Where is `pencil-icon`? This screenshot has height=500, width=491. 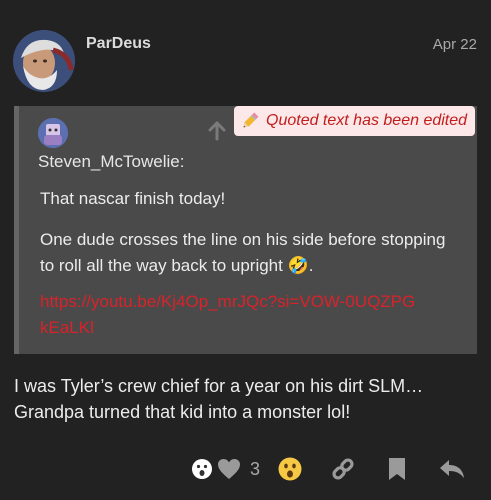 pencil-icon is located at coordinates (251, 120).